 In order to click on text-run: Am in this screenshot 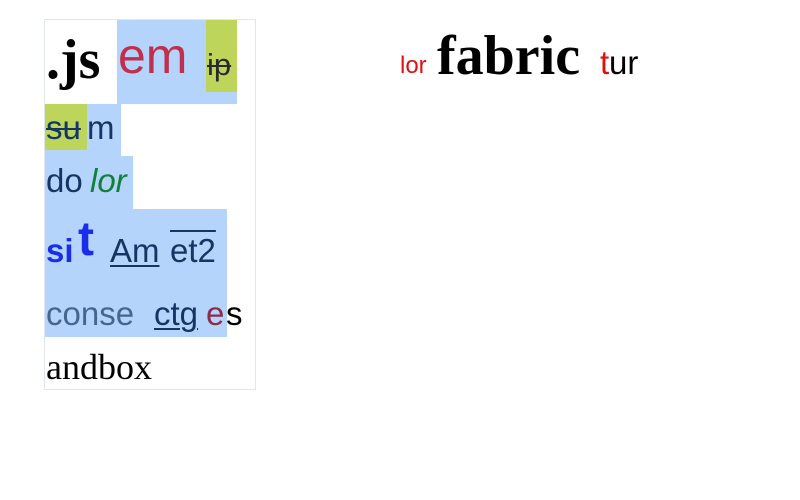, I will do `click(135, 250)`.